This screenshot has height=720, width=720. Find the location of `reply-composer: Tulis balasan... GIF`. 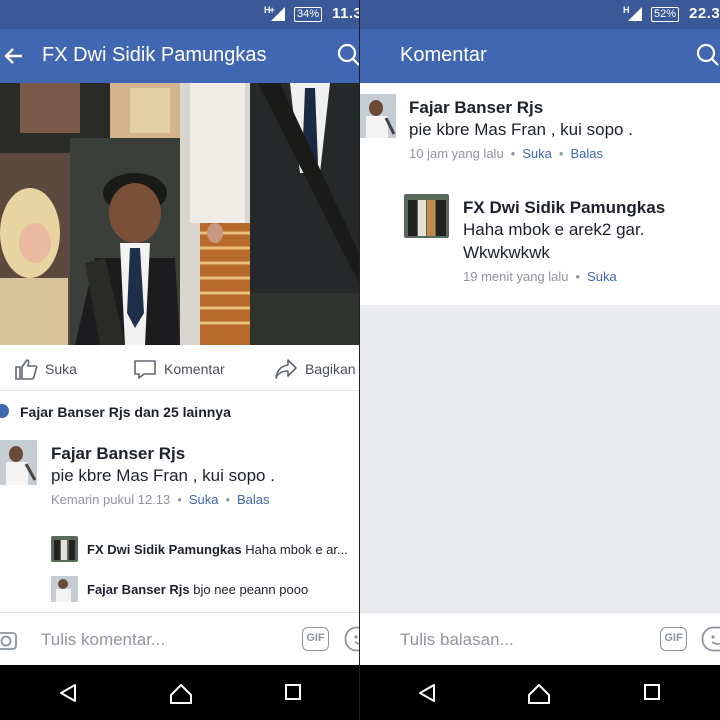

reply-composer: Tulis balasan... GIF is located at coordinates (540, 638).